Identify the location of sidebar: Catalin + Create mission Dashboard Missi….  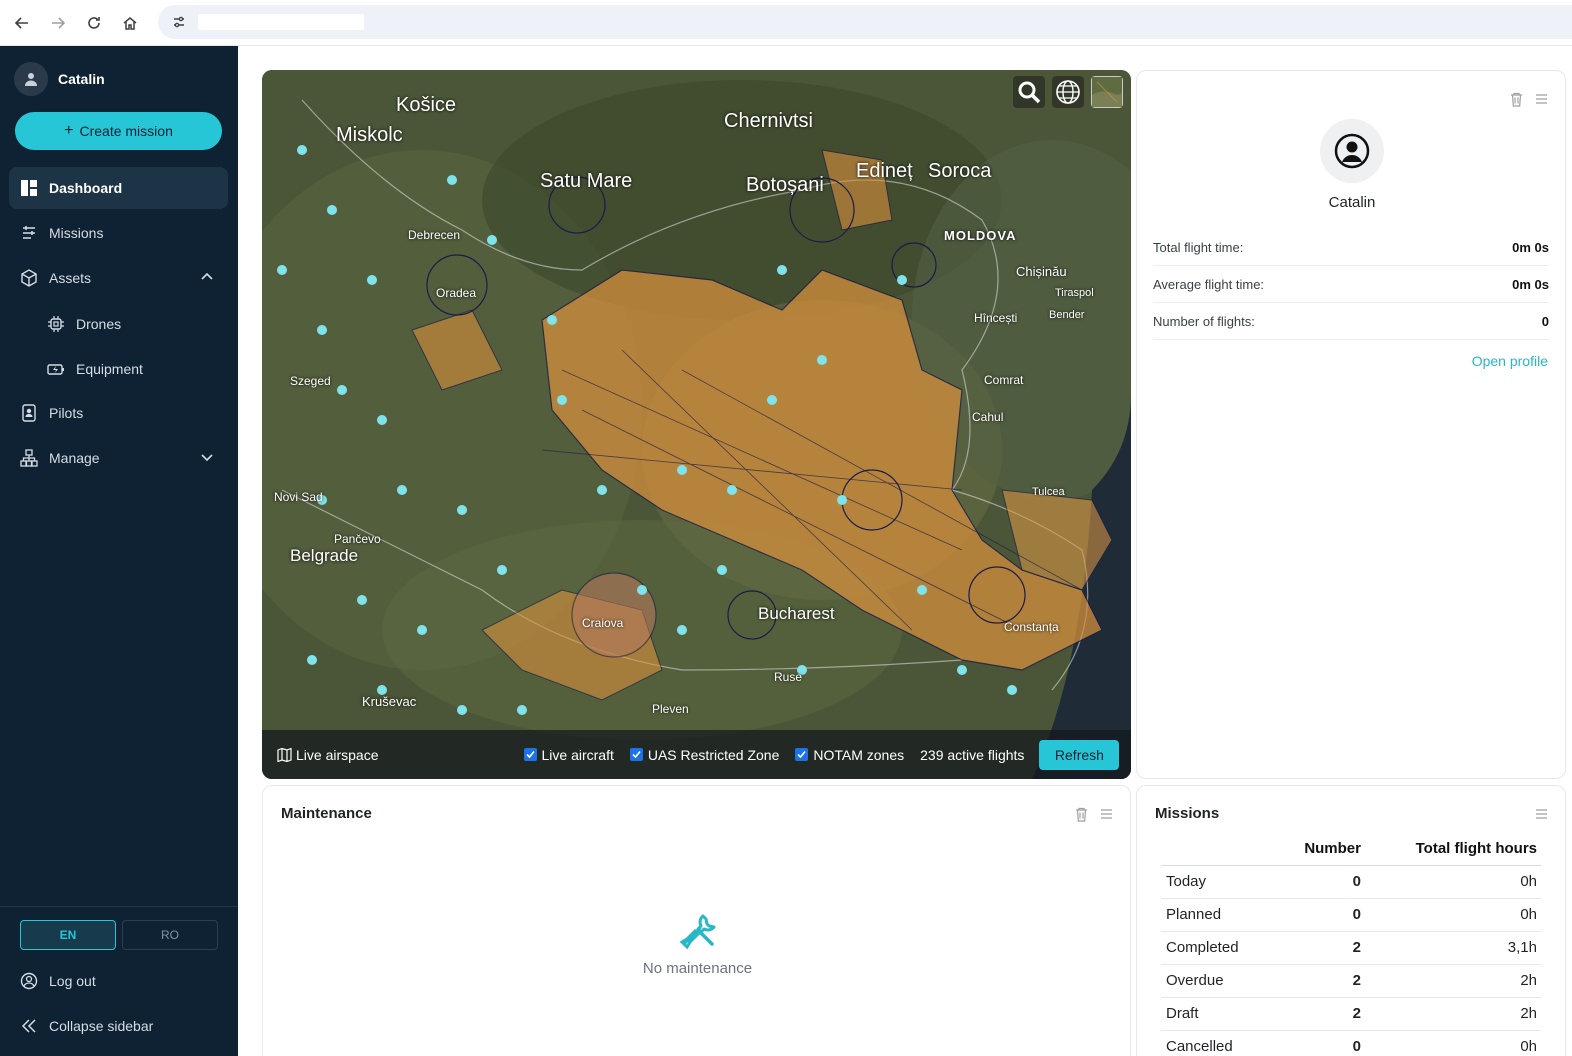
(119, 551).